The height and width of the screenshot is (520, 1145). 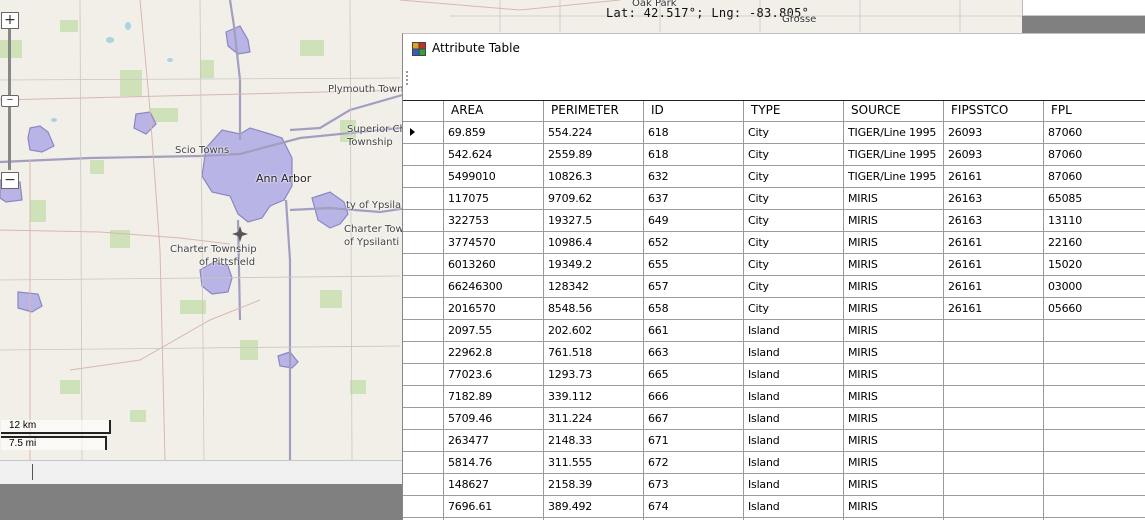 I want to click on cell-id: 618, so click(x=694, y=155).